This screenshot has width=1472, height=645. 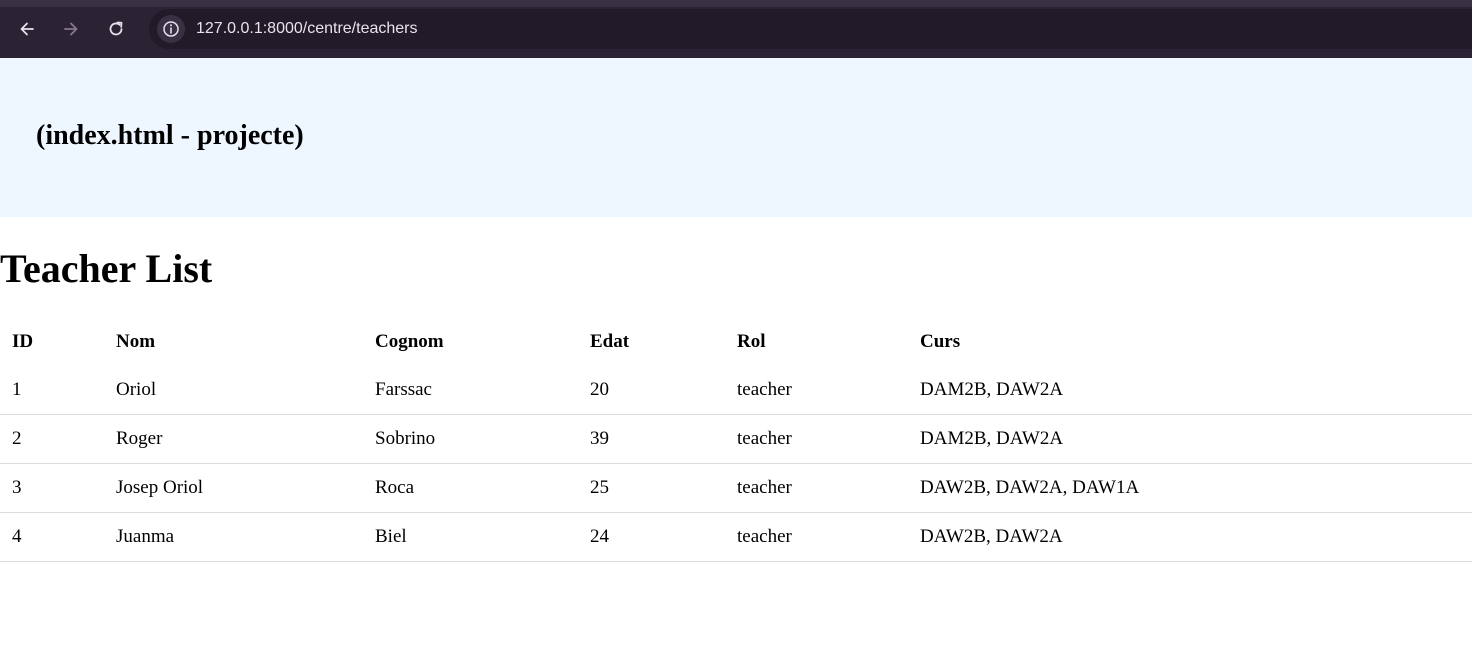 I want to click on cell-edat: 24, so click(x=651, y=537).